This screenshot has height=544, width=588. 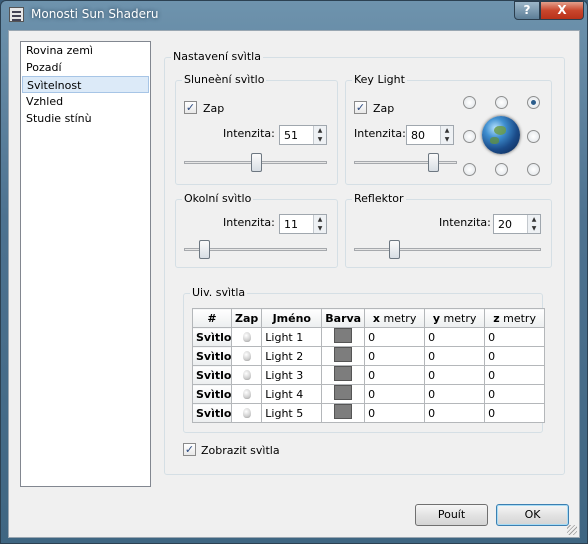 I want to click on row-header: Svìtlo4, so click(x=212, y=394).